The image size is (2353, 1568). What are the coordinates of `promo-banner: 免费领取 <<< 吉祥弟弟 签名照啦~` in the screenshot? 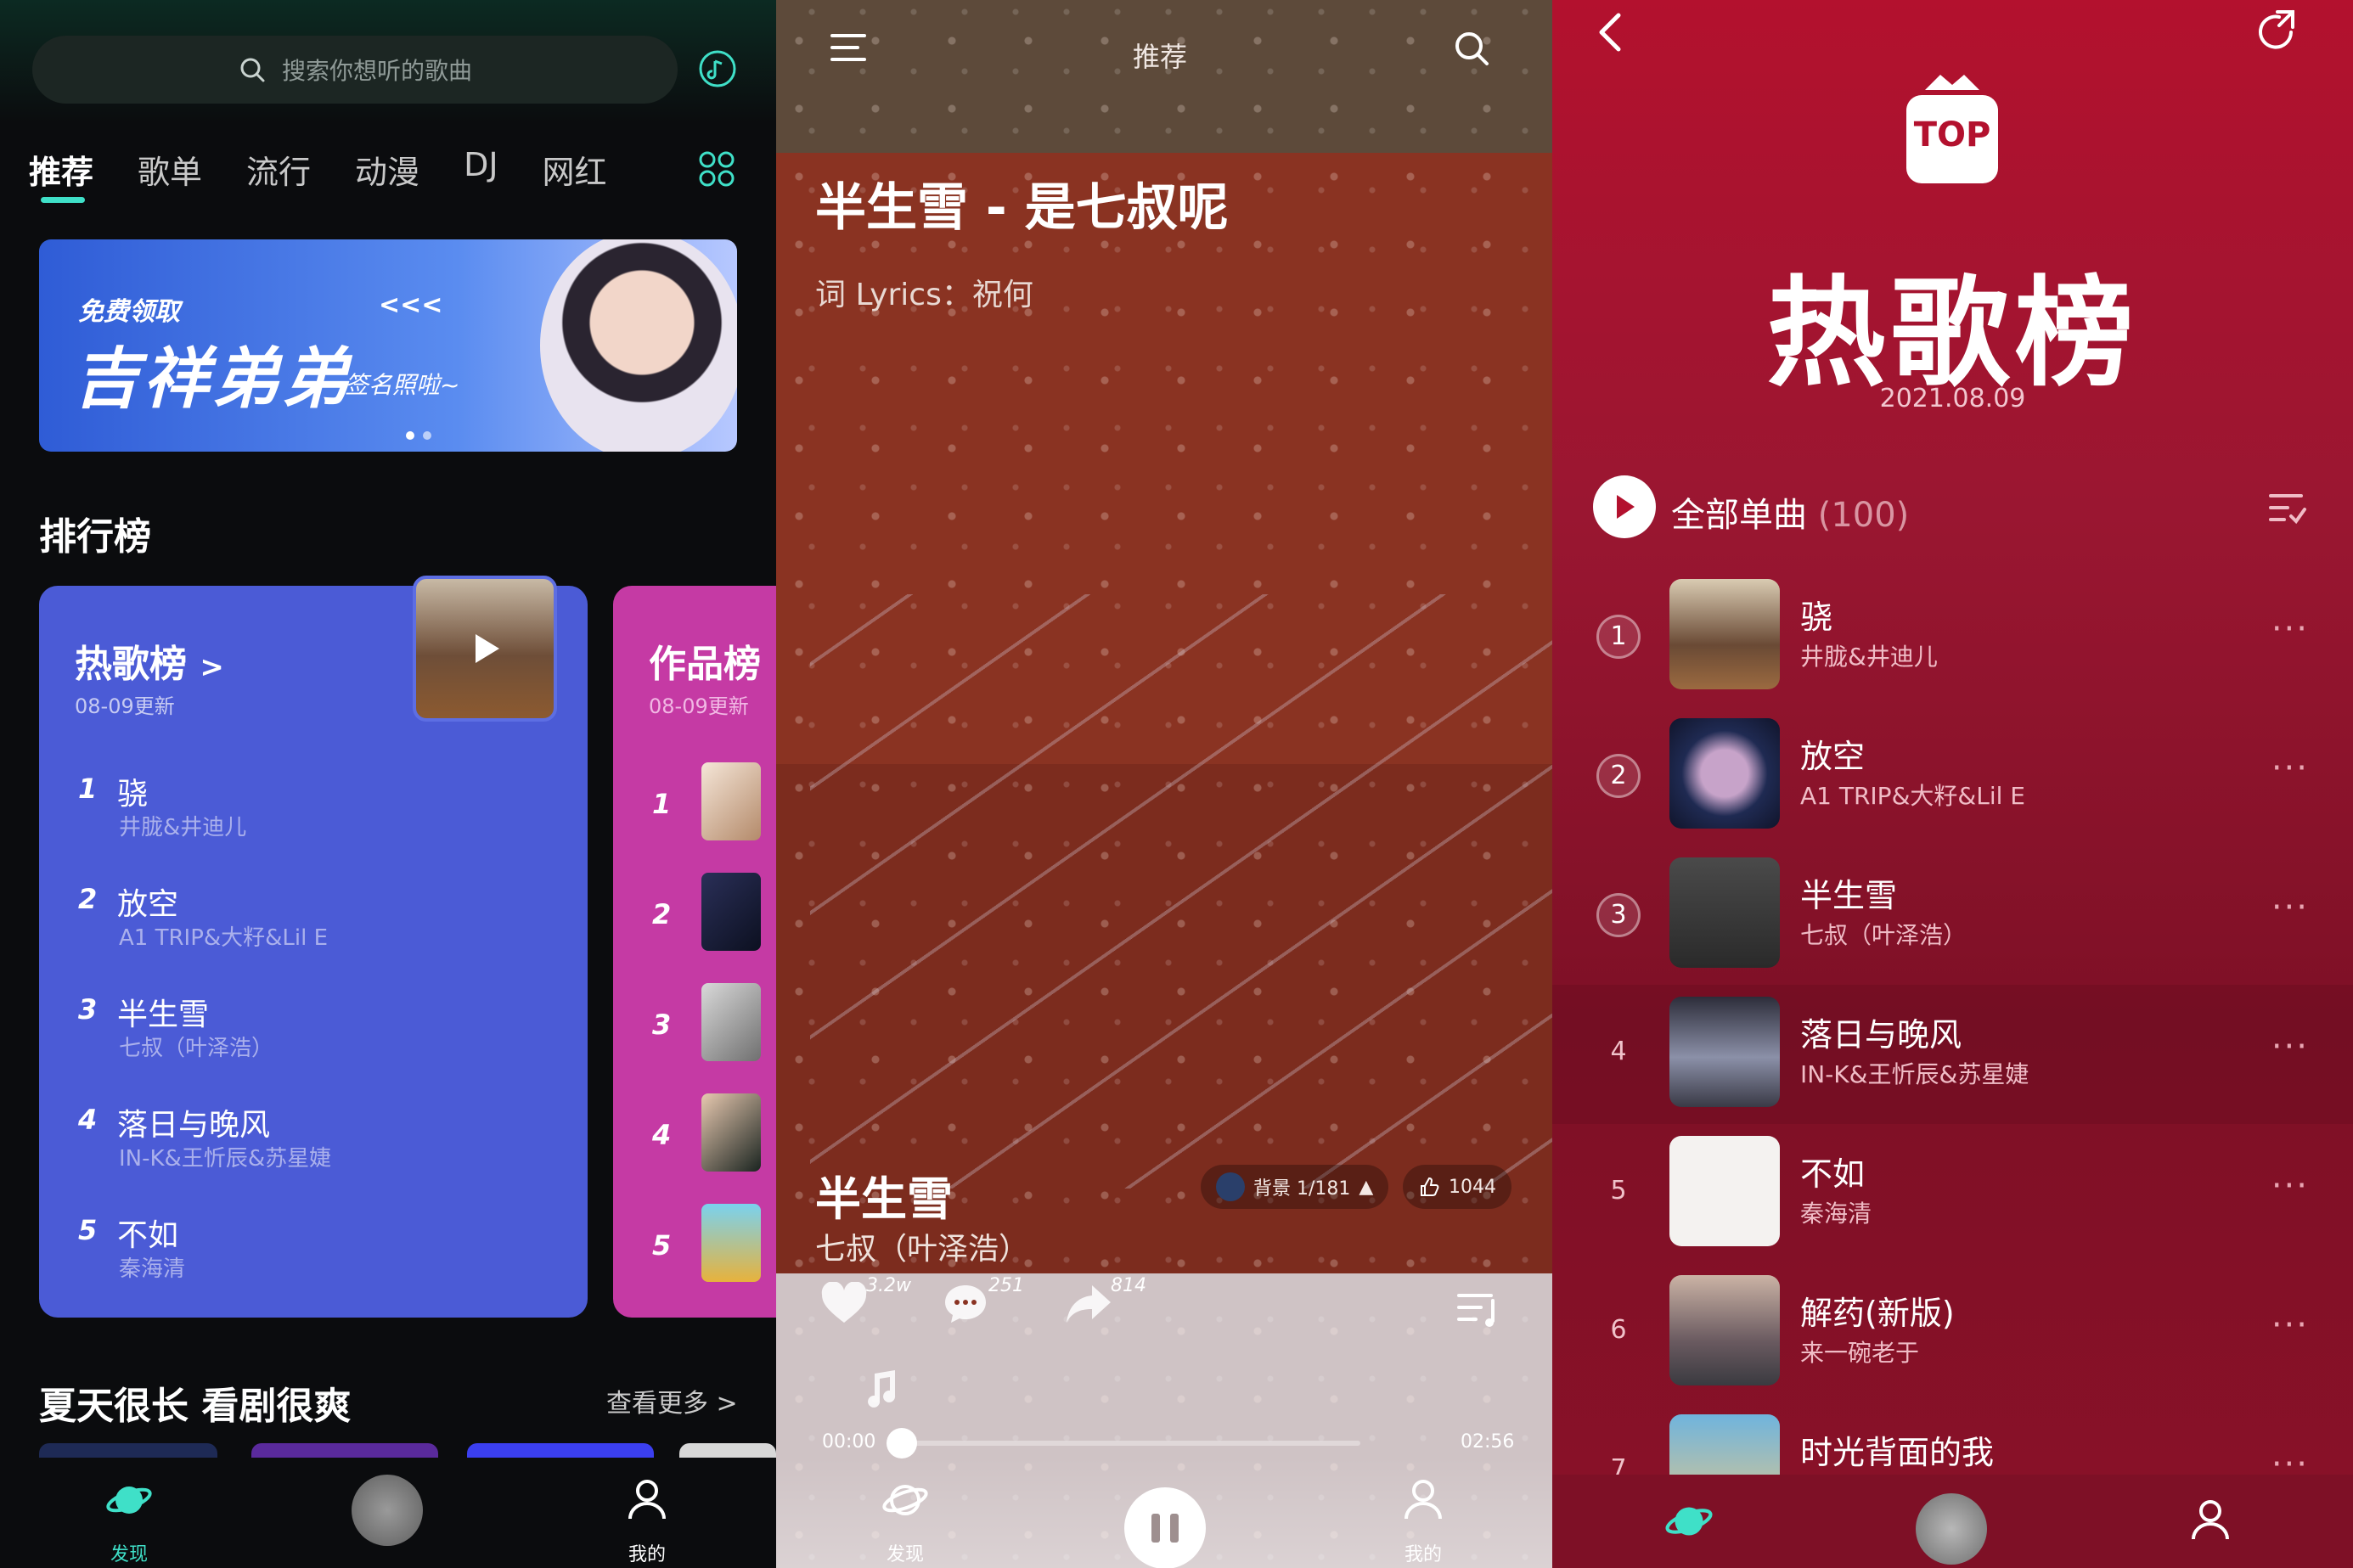 It's located at (388, 345).